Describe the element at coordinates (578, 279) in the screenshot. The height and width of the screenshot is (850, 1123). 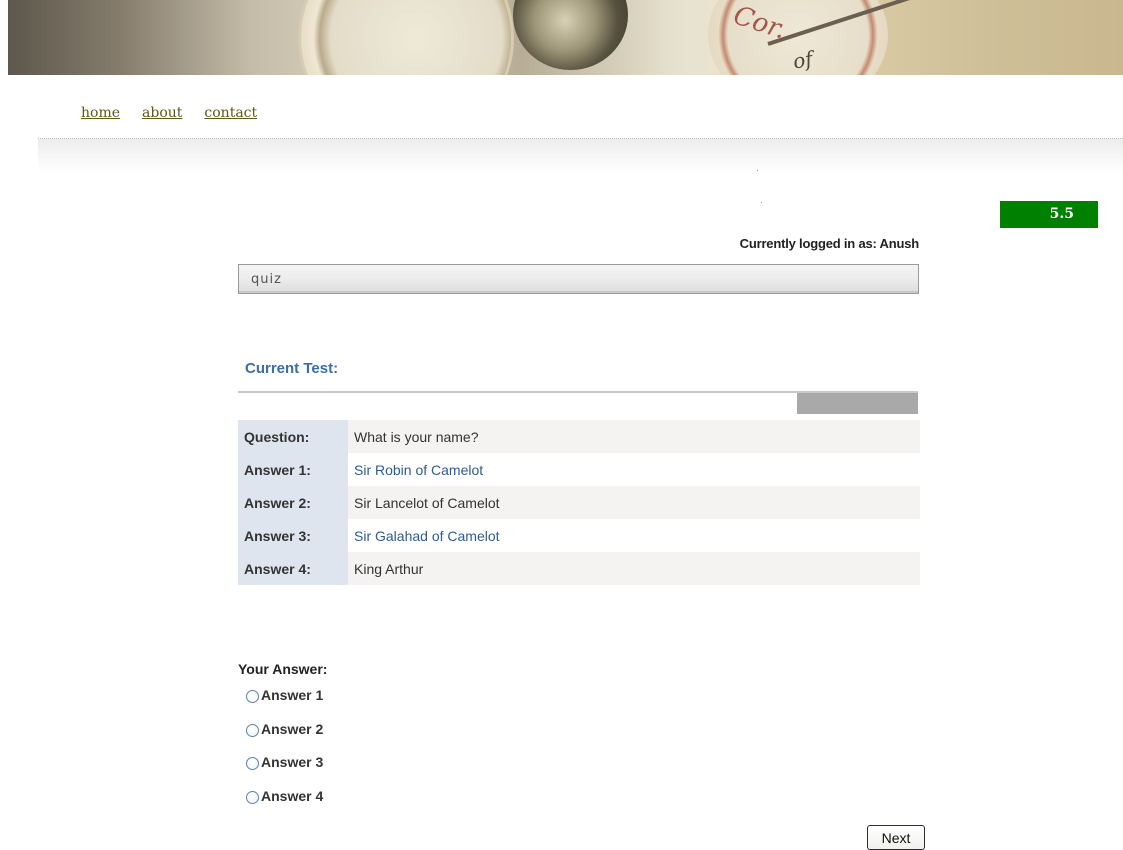
I see `section-header-bar: quiz` at that location.